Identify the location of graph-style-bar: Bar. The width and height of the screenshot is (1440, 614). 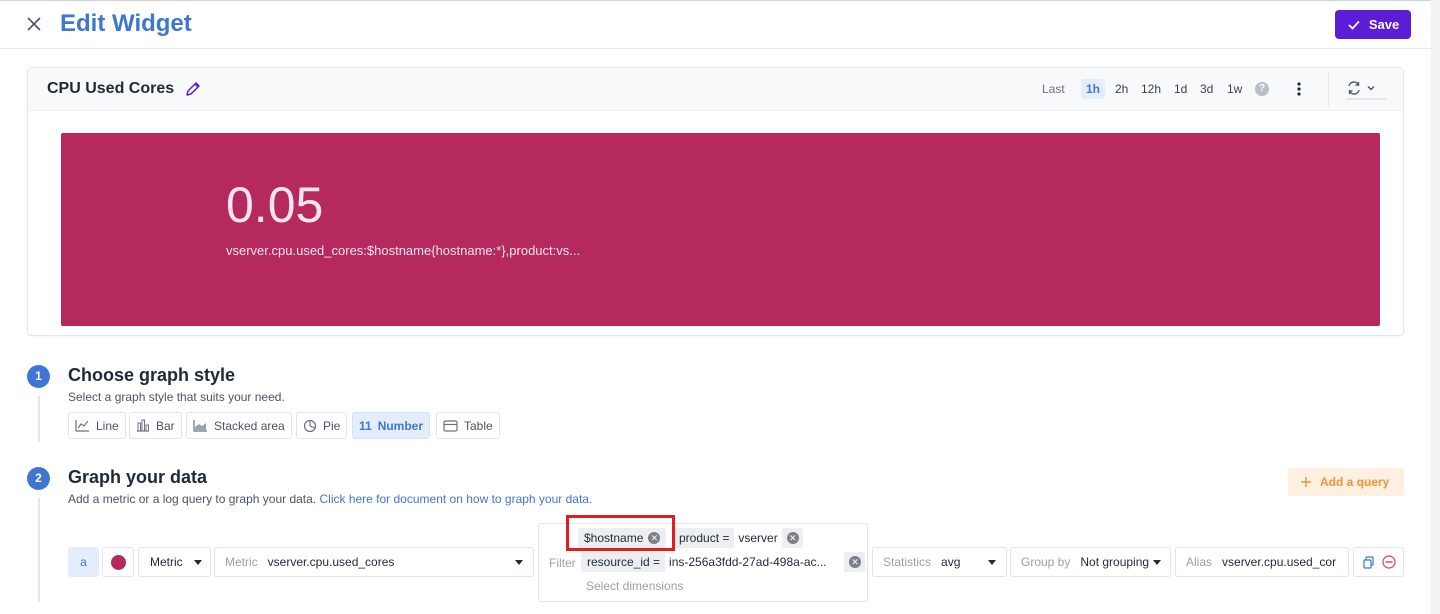
(155, 425).